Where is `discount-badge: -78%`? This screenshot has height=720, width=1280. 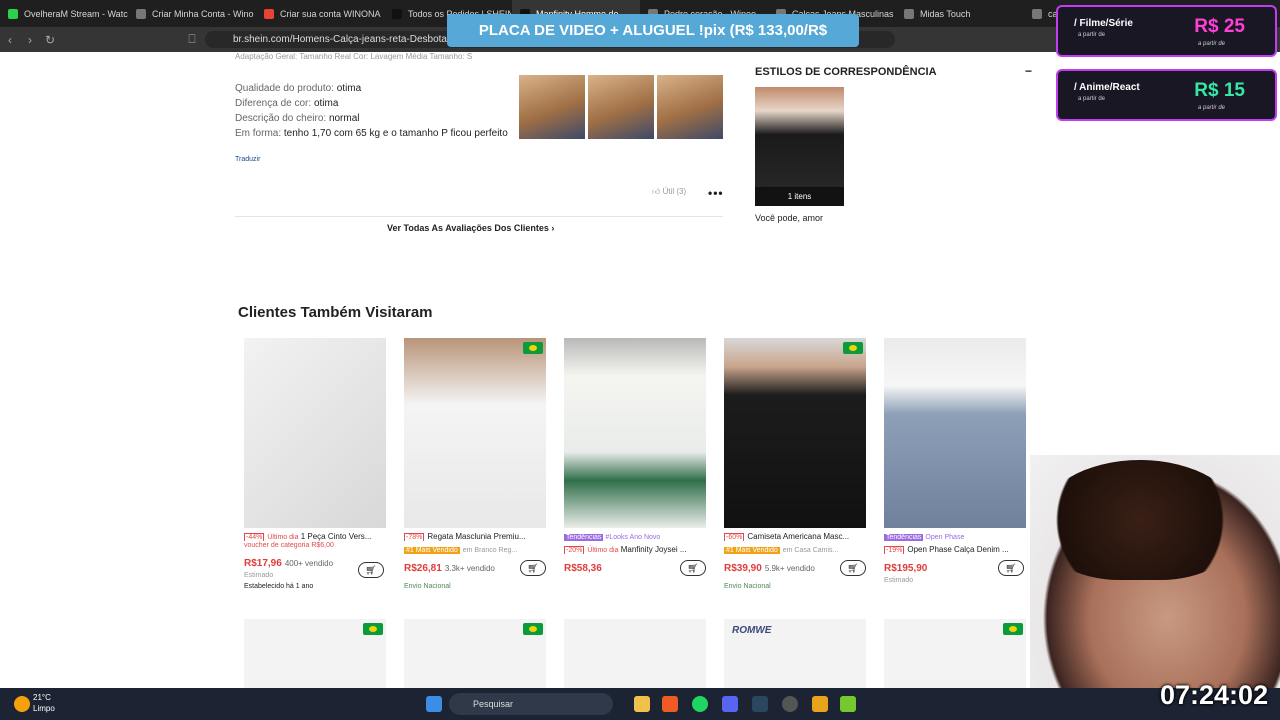 discount-badge: -78% is located at coordinates (414, 537).